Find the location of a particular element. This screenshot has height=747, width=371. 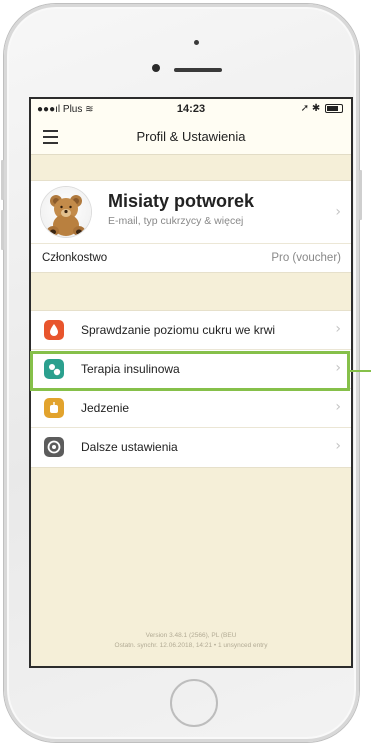

front-camera-icon is located at coordinates (156, 68).